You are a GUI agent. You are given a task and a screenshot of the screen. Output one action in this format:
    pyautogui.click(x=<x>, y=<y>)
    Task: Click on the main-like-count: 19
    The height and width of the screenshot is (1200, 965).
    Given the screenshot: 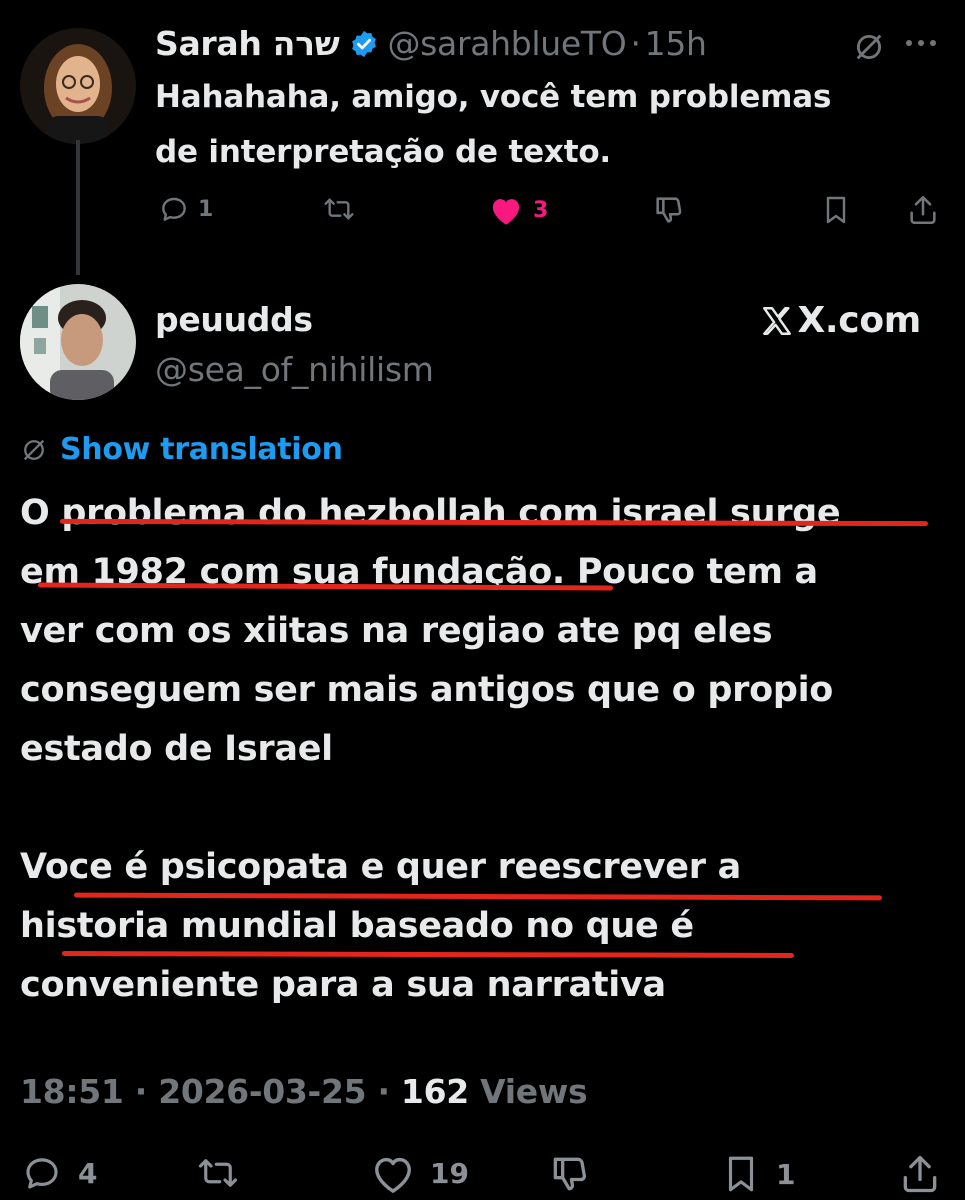 What is the action you would take?
    pyautogui.click(x=449, y=1173)
    